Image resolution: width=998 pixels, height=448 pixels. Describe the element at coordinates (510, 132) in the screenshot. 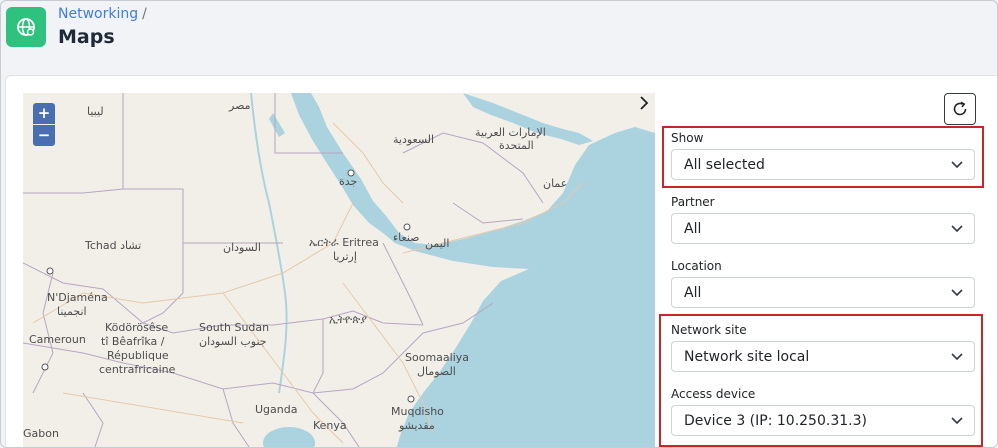

I see `map-label-uae-1: الإمارات العربية` at that location.